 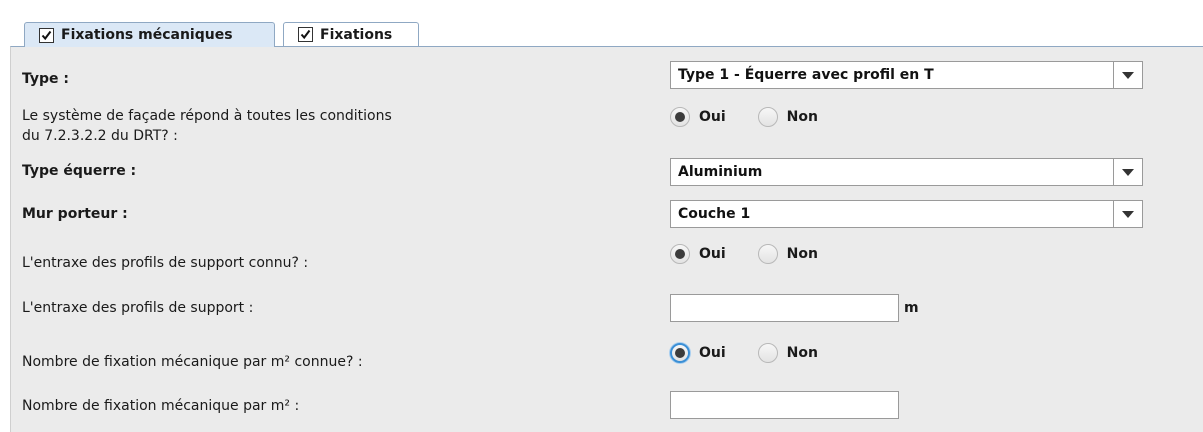 What do you see at coordinates (698, 353) in the screenshot?
I see `nb-fixation-connue-radio-oui: Oui` at bounding box center [698, 353].